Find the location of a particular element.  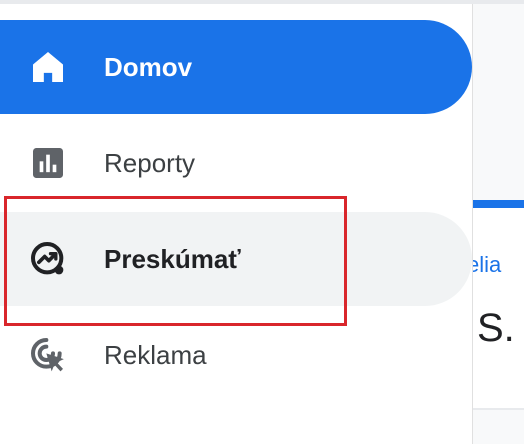

home-icon is located at coordinates (48, 67).